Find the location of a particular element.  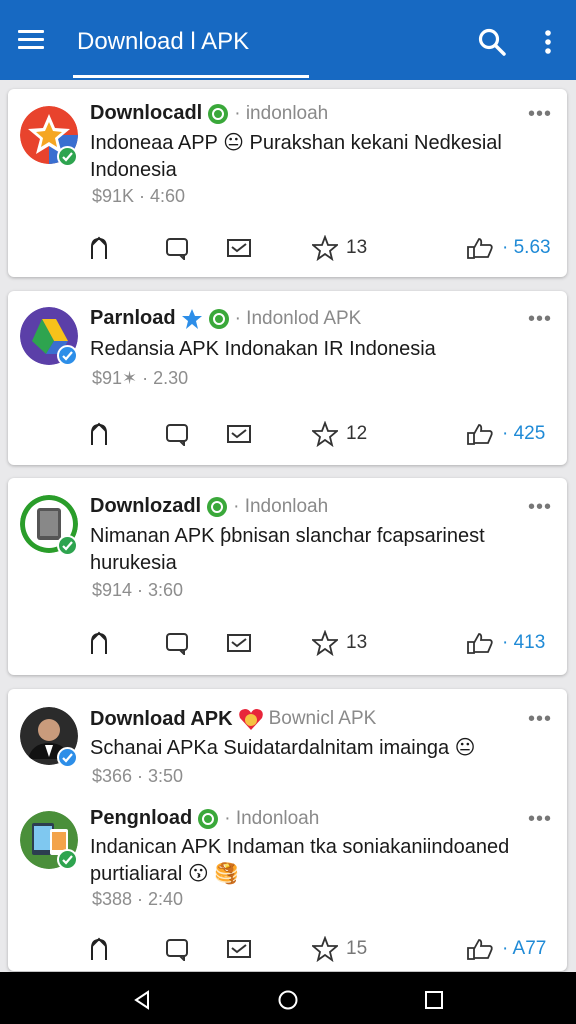

blue-star-icon is located at coordinates (191, 318).